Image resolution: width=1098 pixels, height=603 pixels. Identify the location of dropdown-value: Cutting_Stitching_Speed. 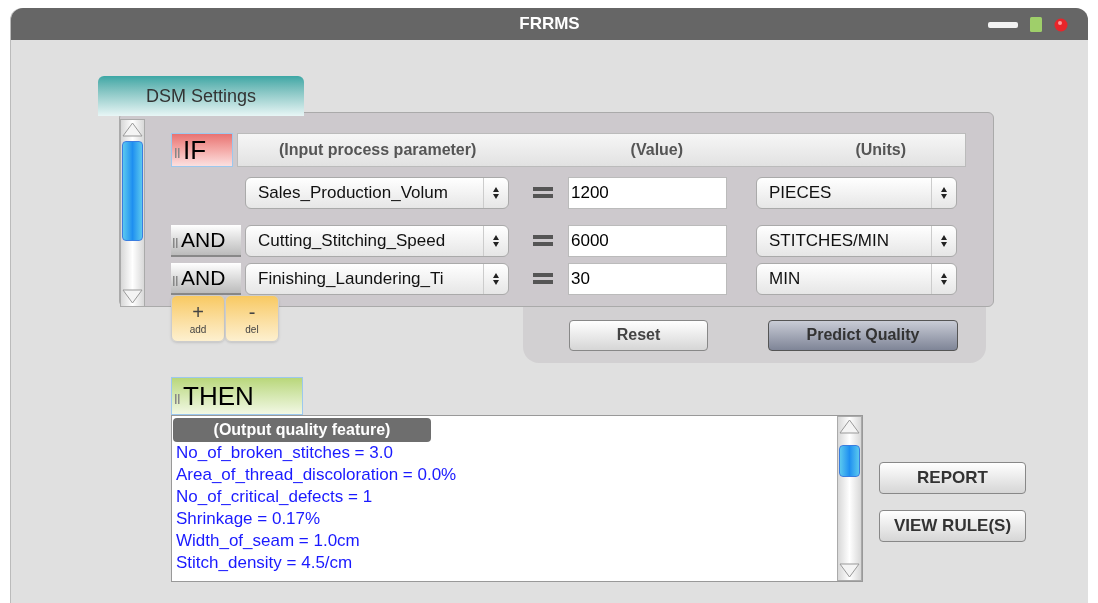
(352, 241).